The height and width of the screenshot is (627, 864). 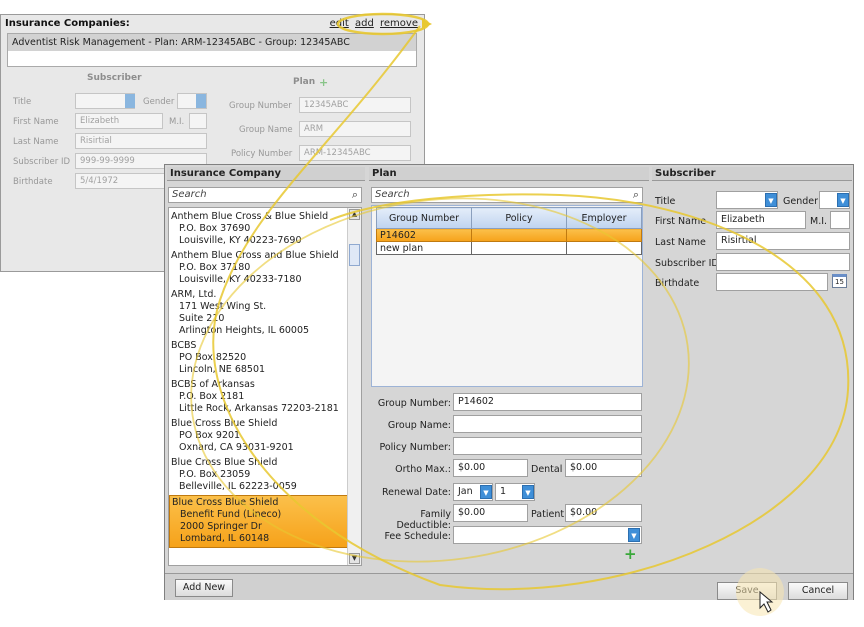 I want to click on group-number-field: P14602, so click(x=547, y=402).